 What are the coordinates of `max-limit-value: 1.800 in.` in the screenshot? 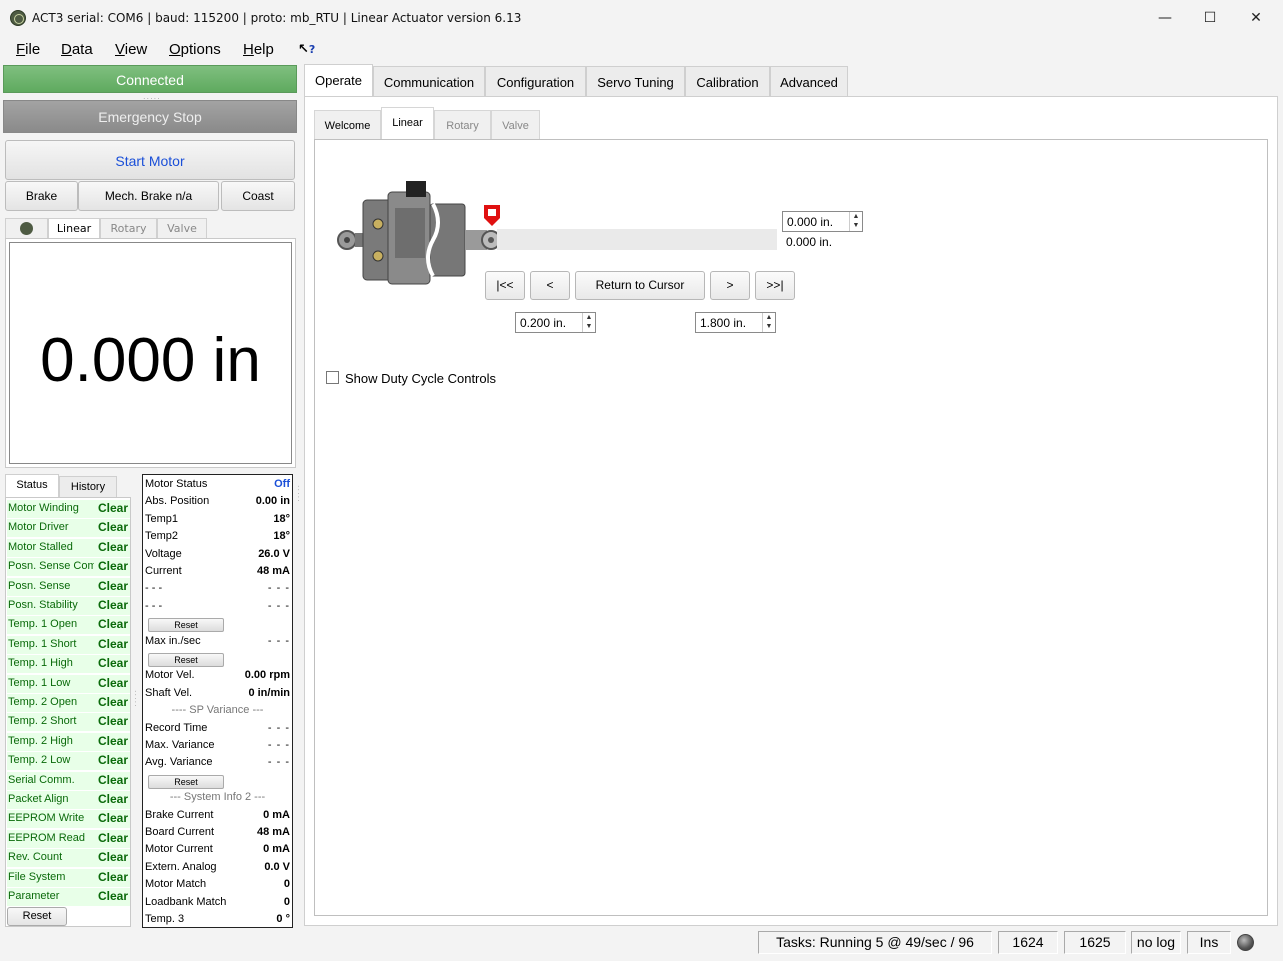 It's located at (723, 323).